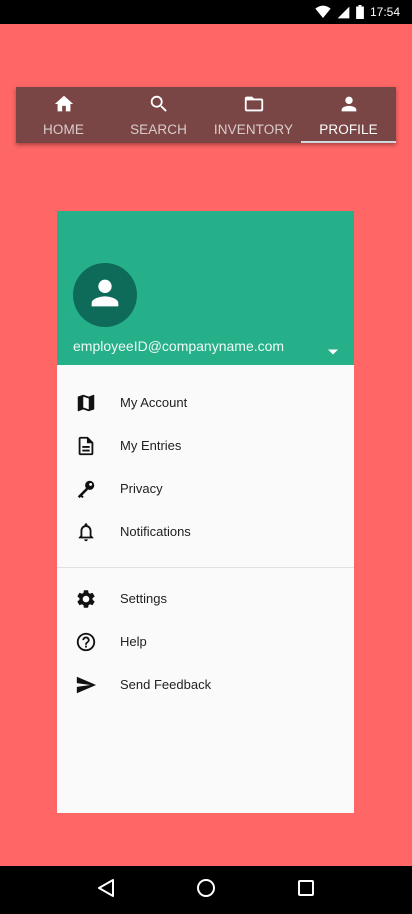 This screenshot has height=914, width=412. Describe the element at coordinates (151, 445) in the screenshot. I see `menu-item-label: My Entries` at that location.